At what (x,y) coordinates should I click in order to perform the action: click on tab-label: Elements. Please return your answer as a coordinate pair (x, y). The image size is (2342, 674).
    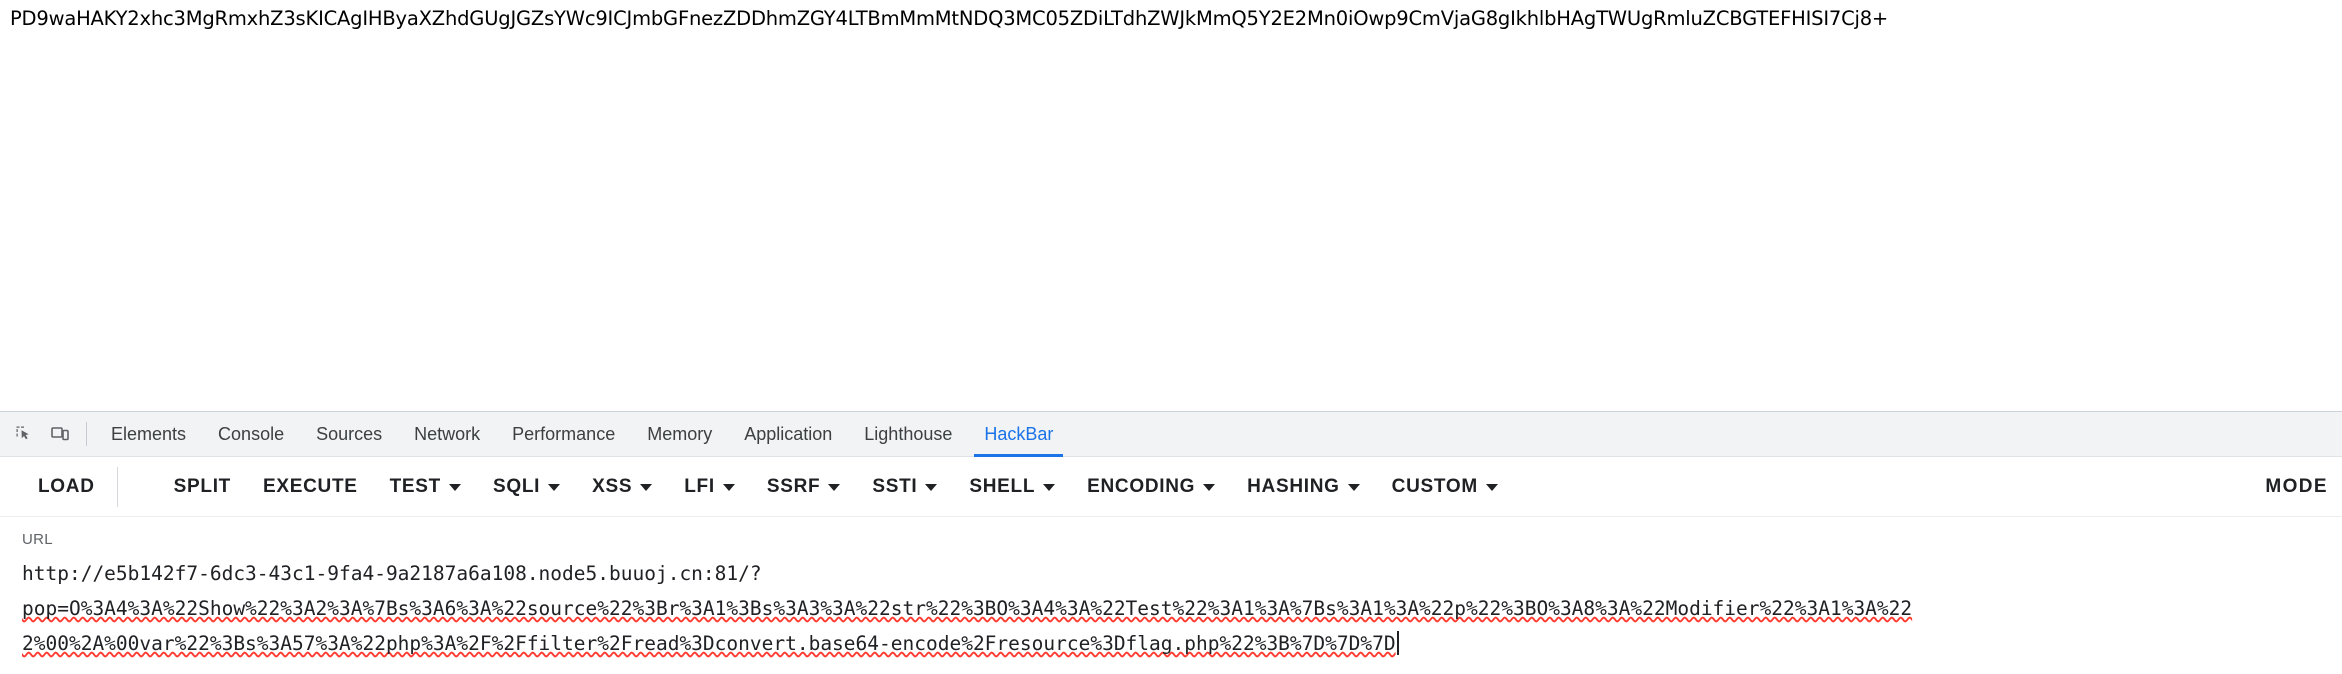
    Looking at the image, I should click on (149, 433).